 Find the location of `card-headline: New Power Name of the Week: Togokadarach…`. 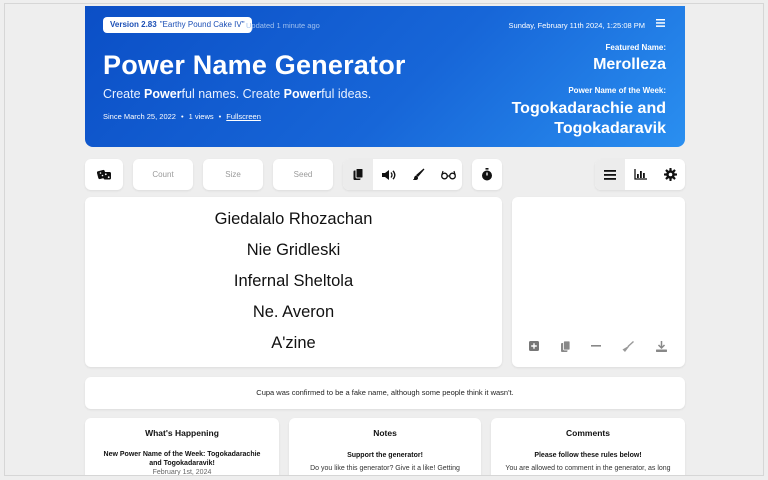

card-headline: New Power Name of the Week: Togokadarach… is located at coordinates (182, 459).